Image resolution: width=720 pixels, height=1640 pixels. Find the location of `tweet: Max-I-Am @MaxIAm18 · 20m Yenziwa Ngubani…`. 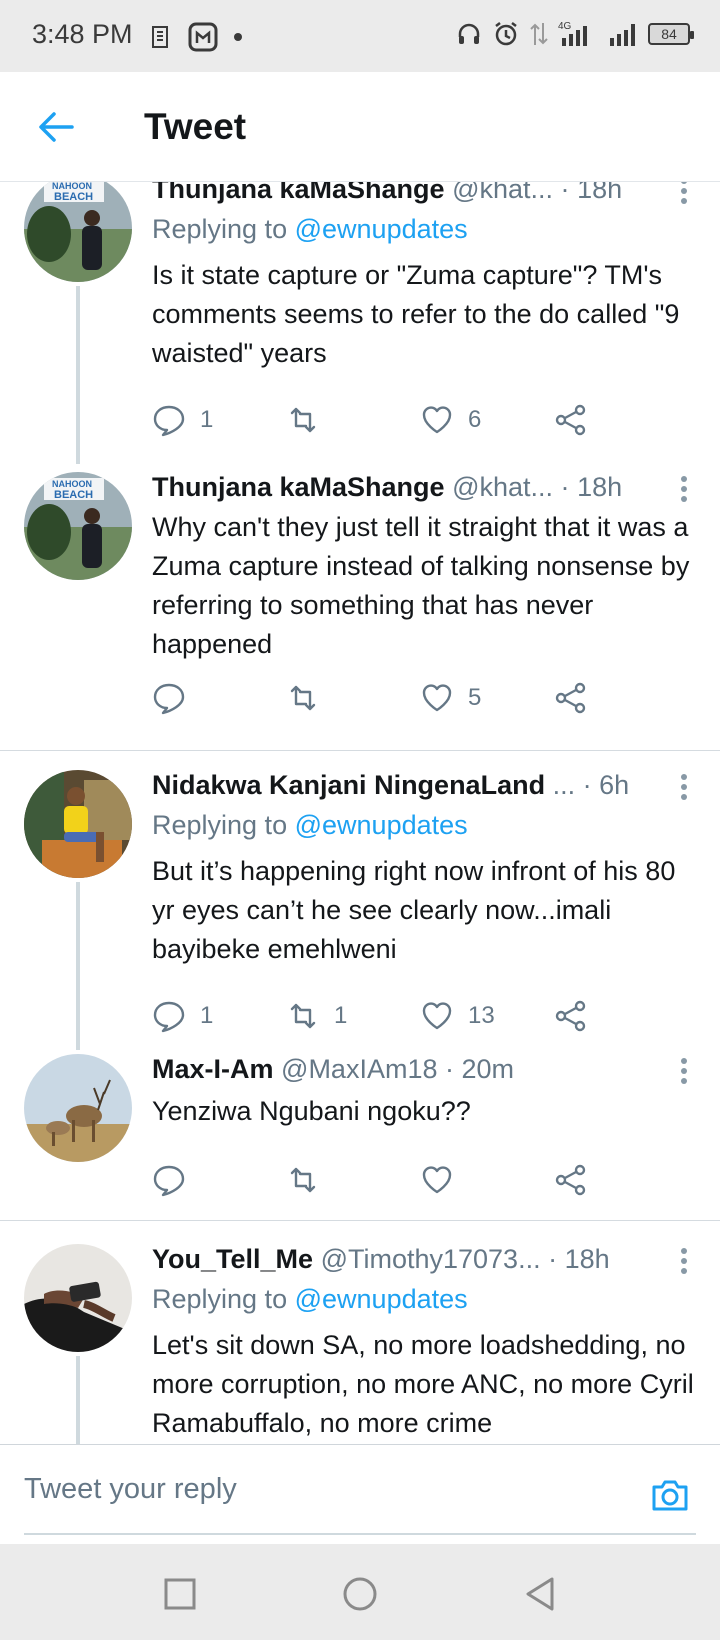

tweet: Max-I-Am @MaxIAm18 · 20m Yenziwa Ngubani… is located at coordinates (360, 1132).